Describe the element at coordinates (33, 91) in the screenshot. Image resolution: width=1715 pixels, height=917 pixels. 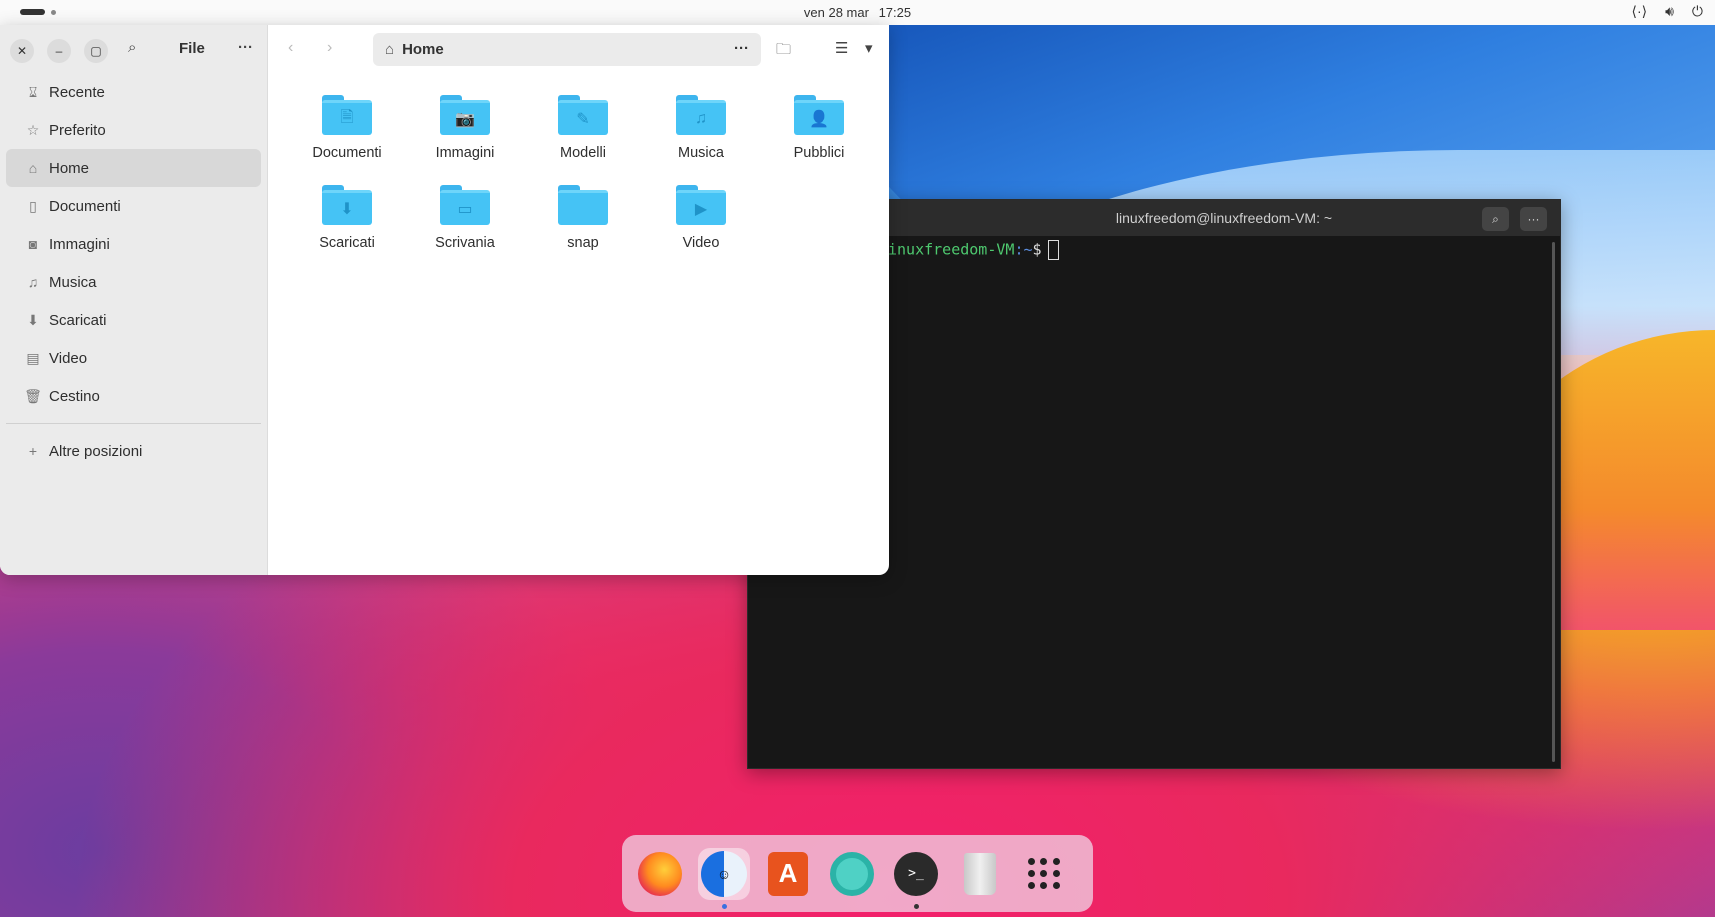
I see `clock-icon: ⌛︎` at that location.